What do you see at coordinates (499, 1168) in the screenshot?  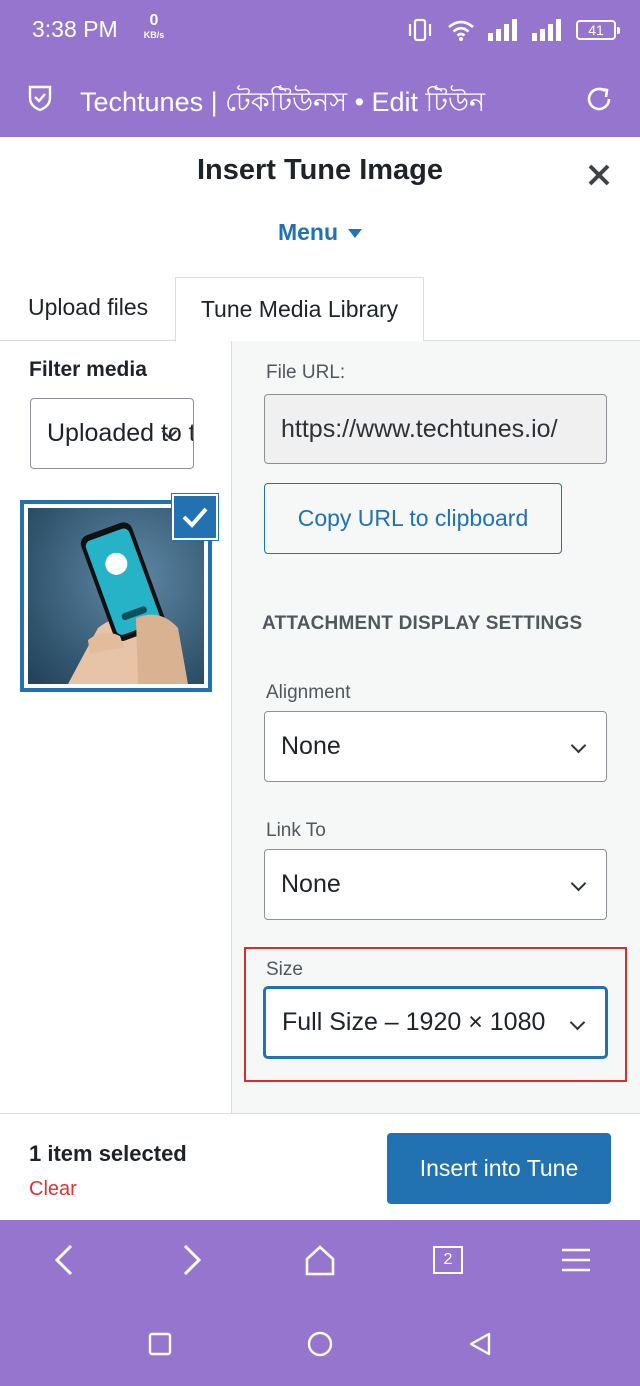 I see `insert-into-tune-button: Insert into Tune` at bounding box center [499, 1168].